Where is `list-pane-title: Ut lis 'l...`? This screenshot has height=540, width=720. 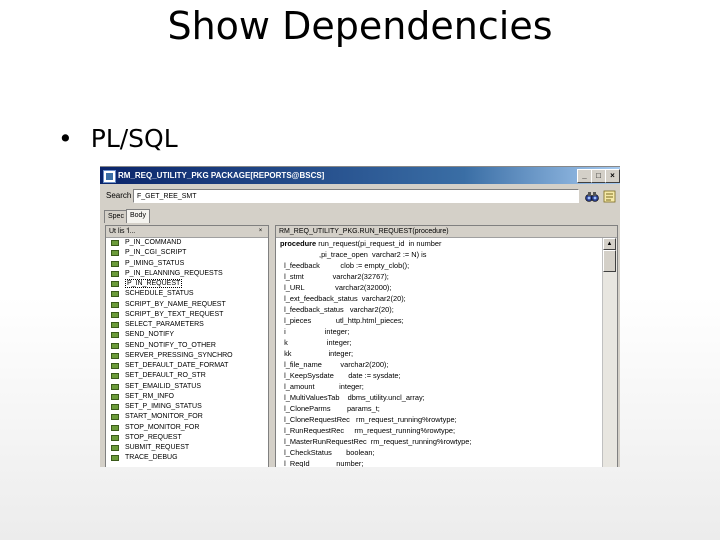
list-pane-title: Ut lis 'l... is located at coordinates (122, 231).